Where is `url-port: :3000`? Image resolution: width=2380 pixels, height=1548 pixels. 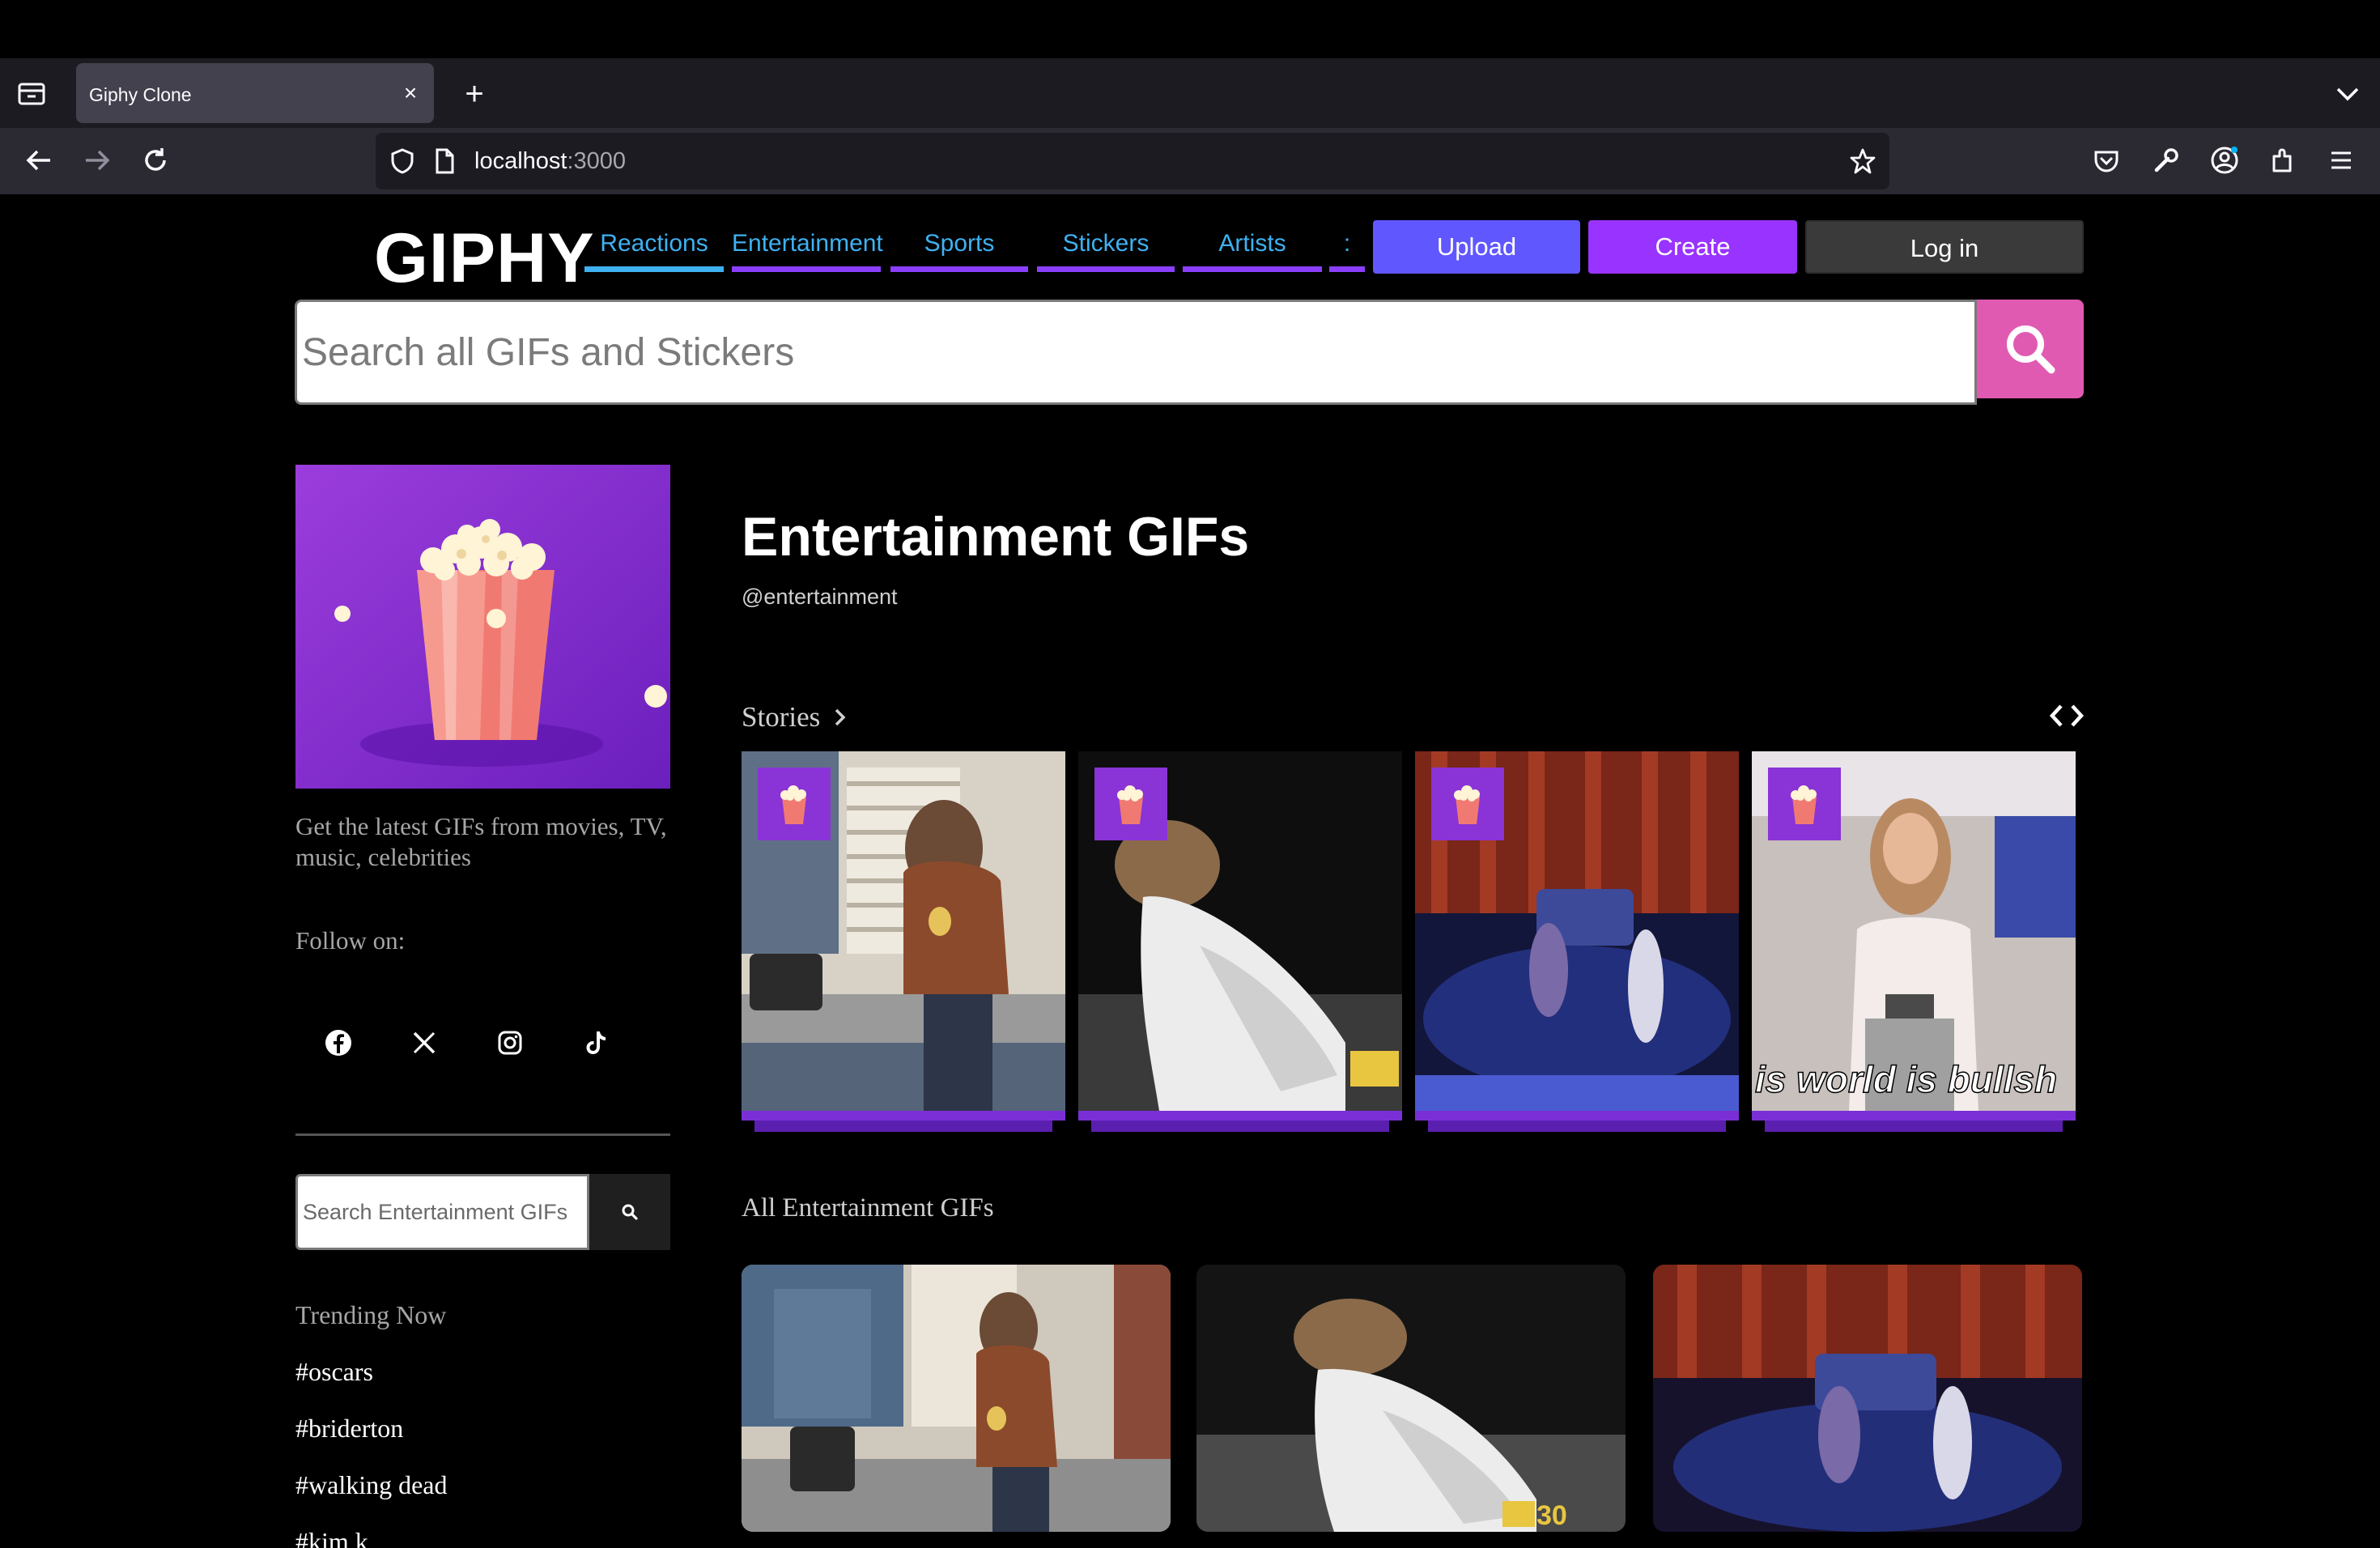 url-port: :3000 is located at coordinates (597, 161).